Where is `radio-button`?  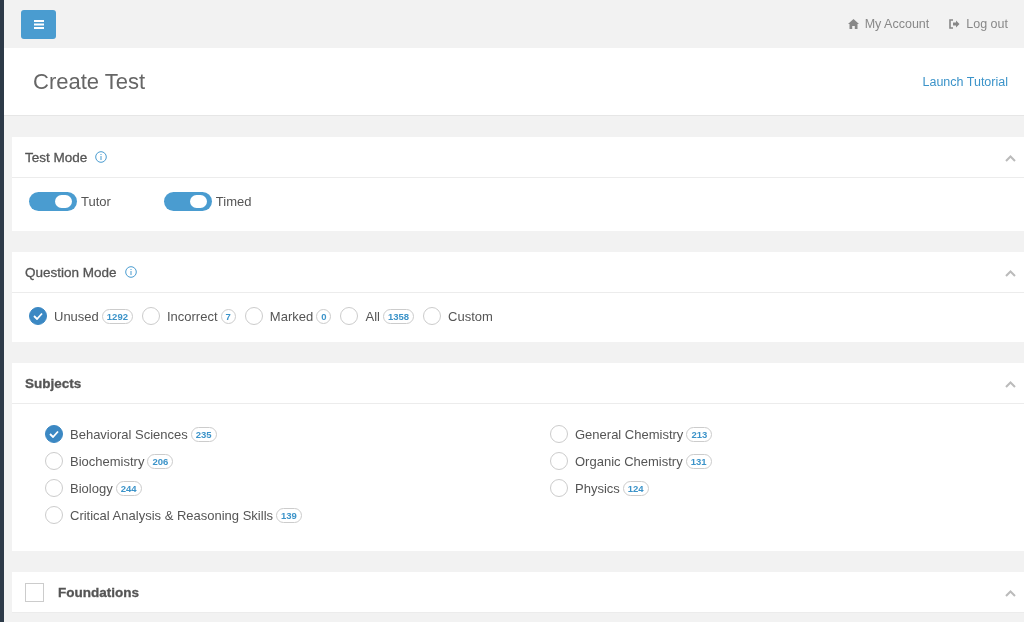
radio-button is located at coordinates (38, 316).